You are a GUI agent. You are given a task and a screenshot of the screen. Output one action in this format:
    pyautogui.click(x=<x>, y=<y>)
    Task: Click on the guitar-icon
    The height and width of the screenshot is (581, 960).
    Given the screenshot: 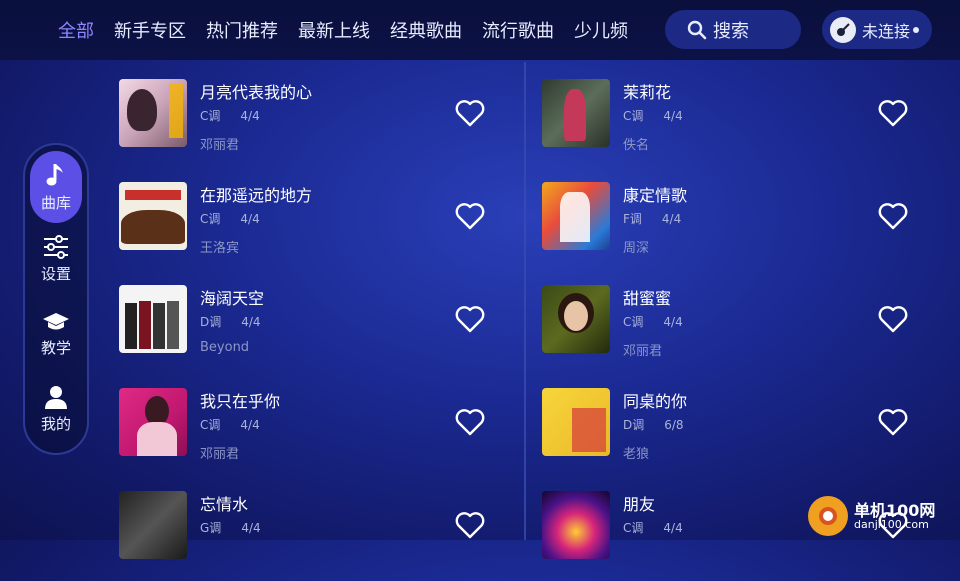 What is the action you would take?
    pyautogui.click(x=843, y=29)
    